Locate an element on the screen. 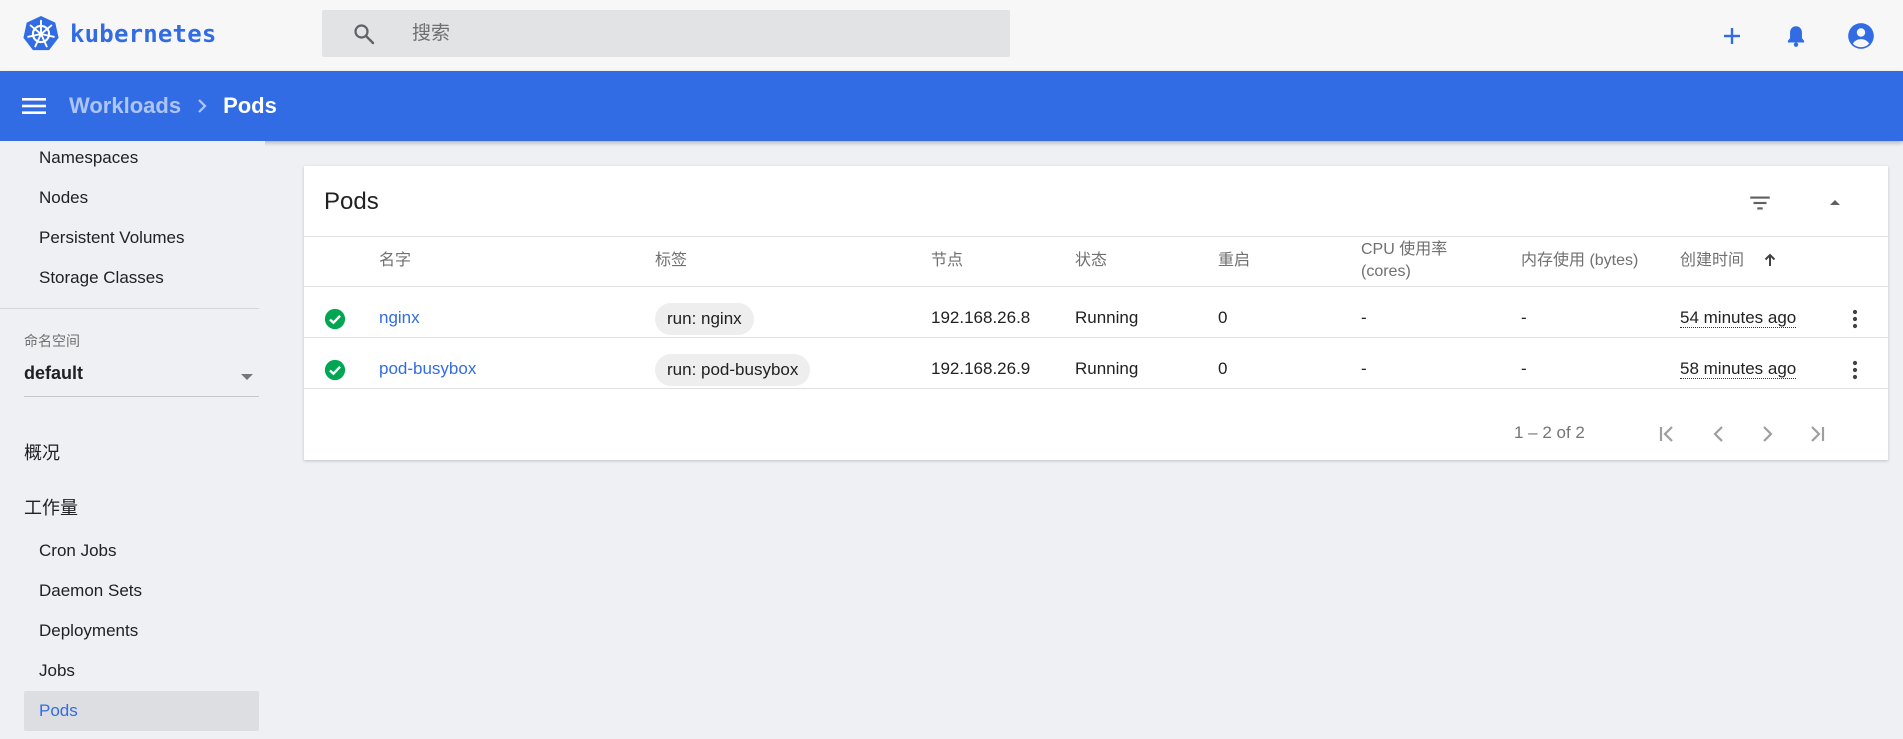 The width and height of the screenshot is (1903, 739). pod-created: 58 minutes ago is located at coordinates (1738, 369).